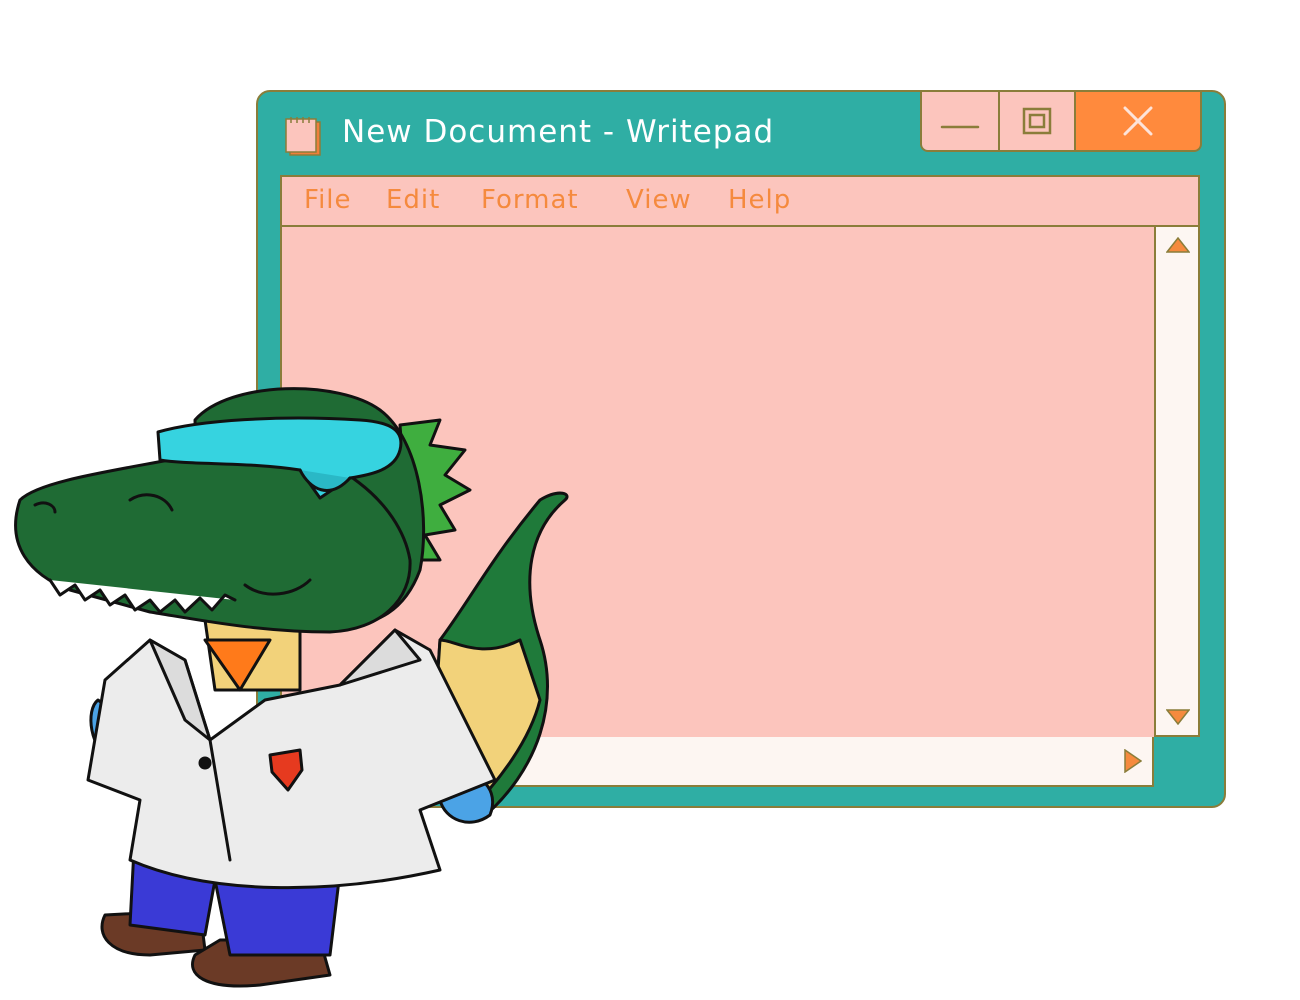 The height and width of the screenshot is (1000, 1300). What do you see at coordinates (413, 200) in the screenshot?
I see `menu-item-edit: Edit` at bounding box center [413, 200].